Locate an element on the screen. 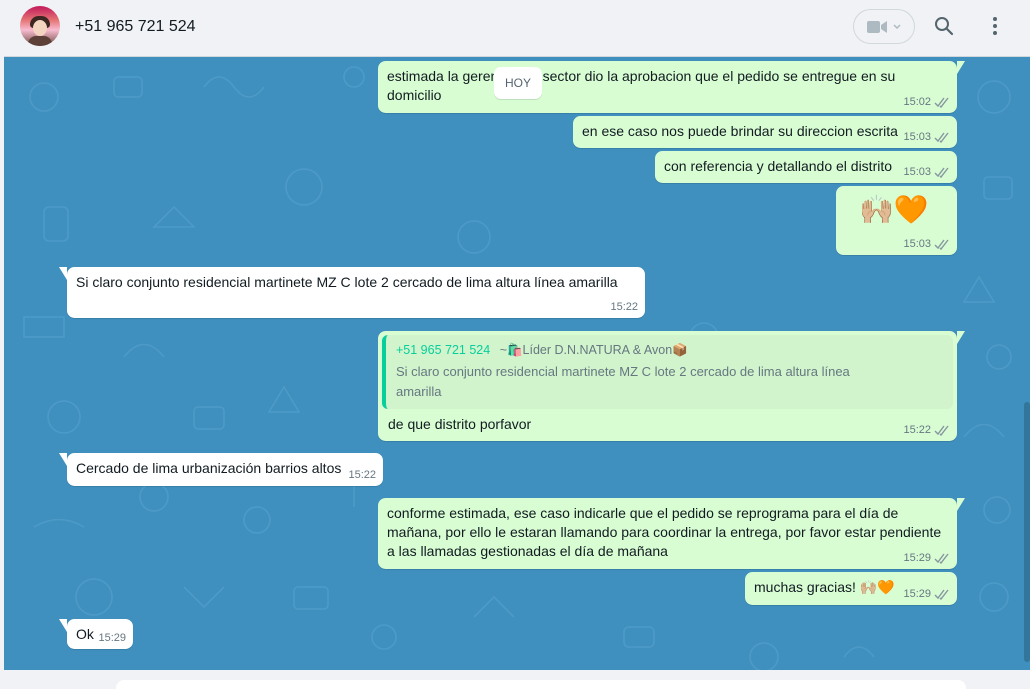  chat-scrollbar is located at coordinates (1027, 532).